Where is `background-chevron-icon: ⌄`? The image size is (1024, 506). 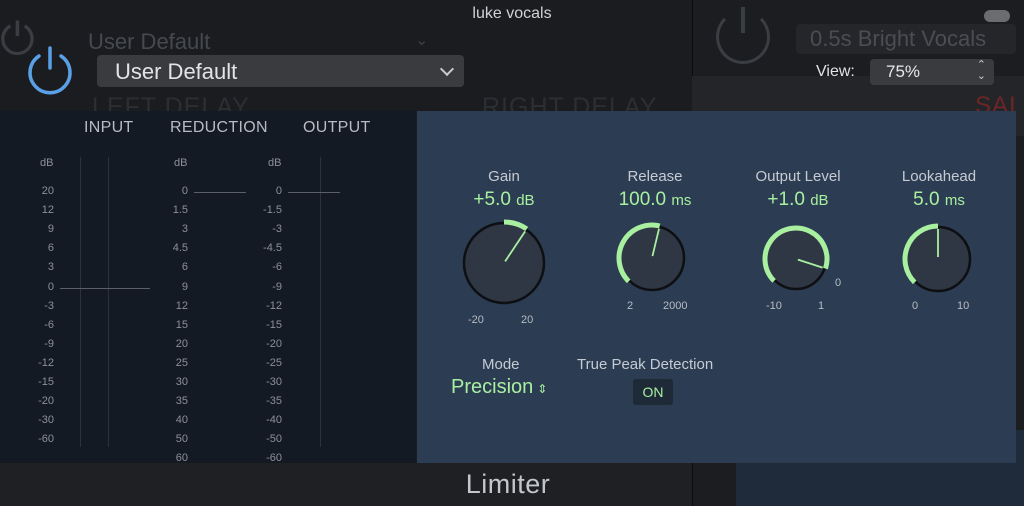 background-chevron-icon: ⌄ is located at coordinates (422, 40).